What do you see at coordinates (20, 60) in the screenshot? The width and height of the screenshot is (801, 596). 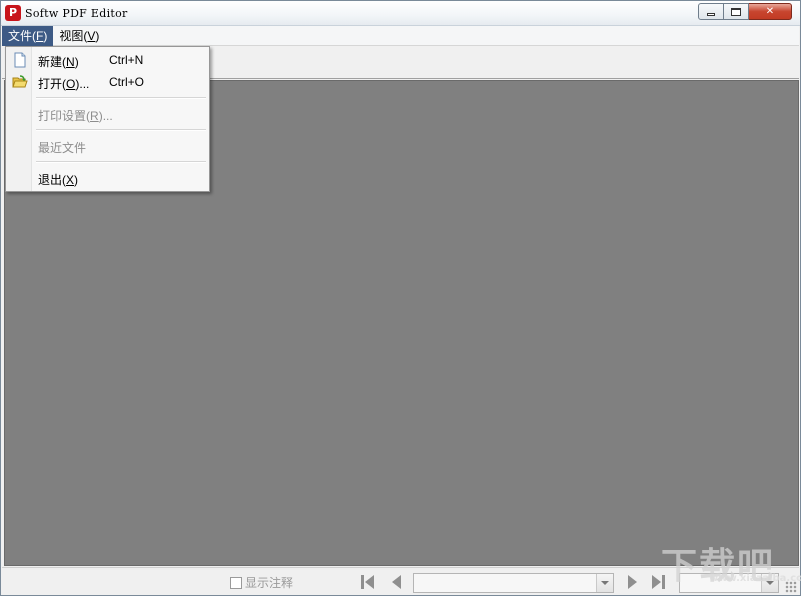 I see `new-document-icon` at bounding box center [20, 60].